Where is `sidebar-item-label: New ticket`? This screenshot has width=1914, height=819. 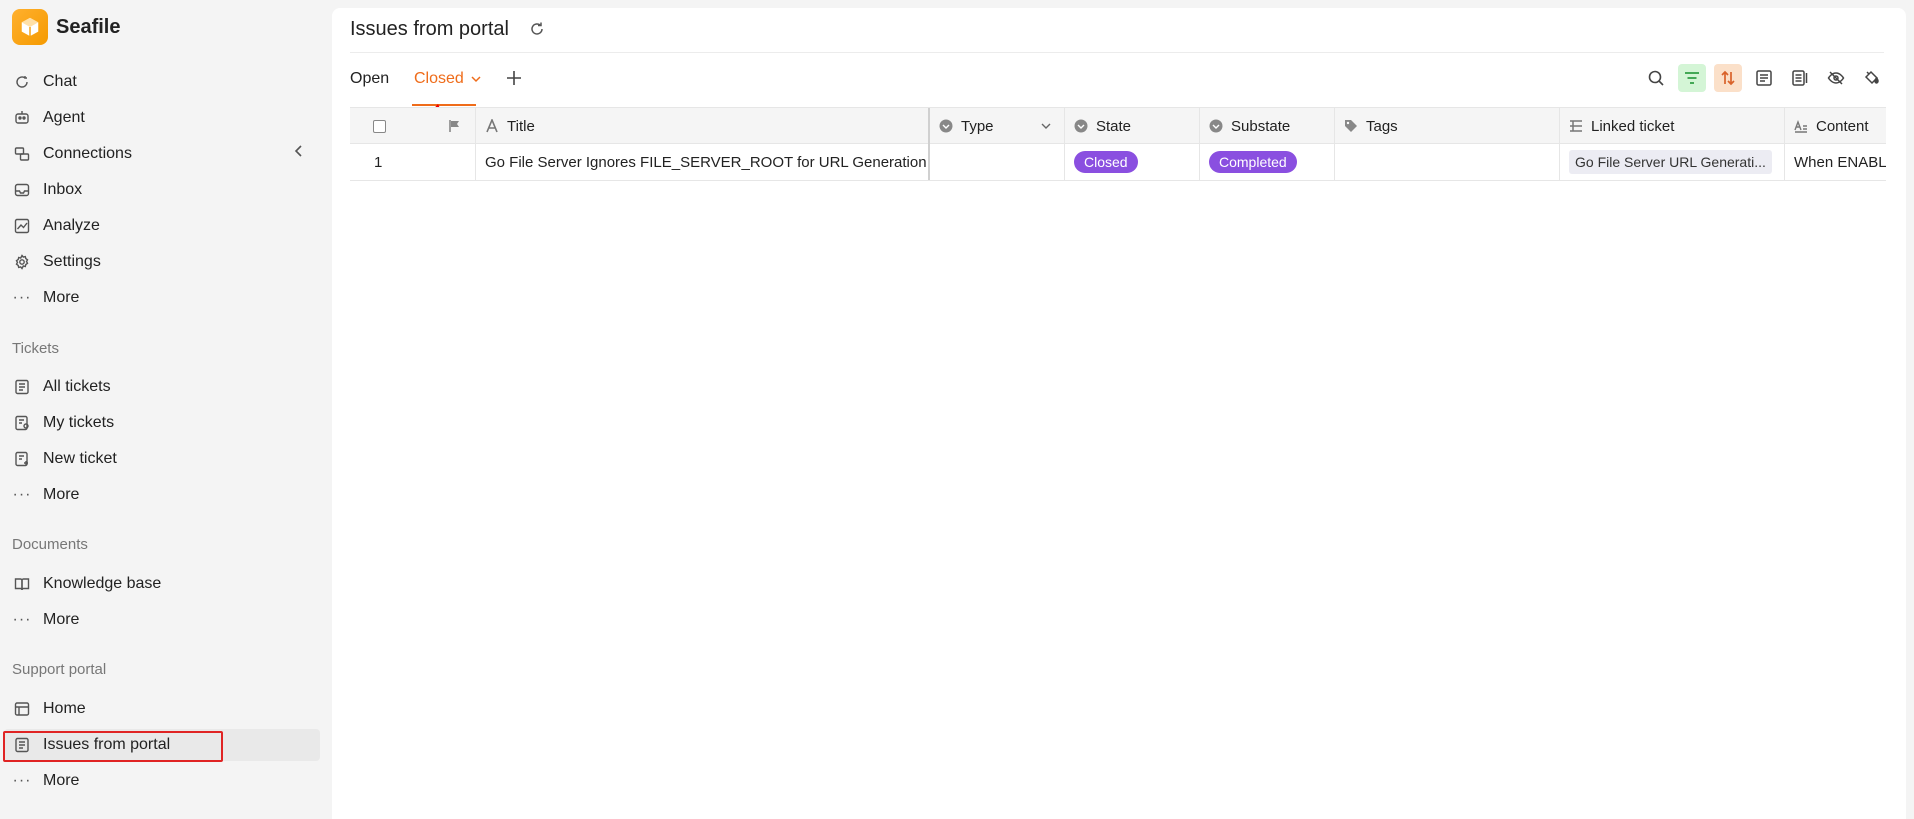
sidebar-item-label: New ticket is located at coordinates (80, 458).